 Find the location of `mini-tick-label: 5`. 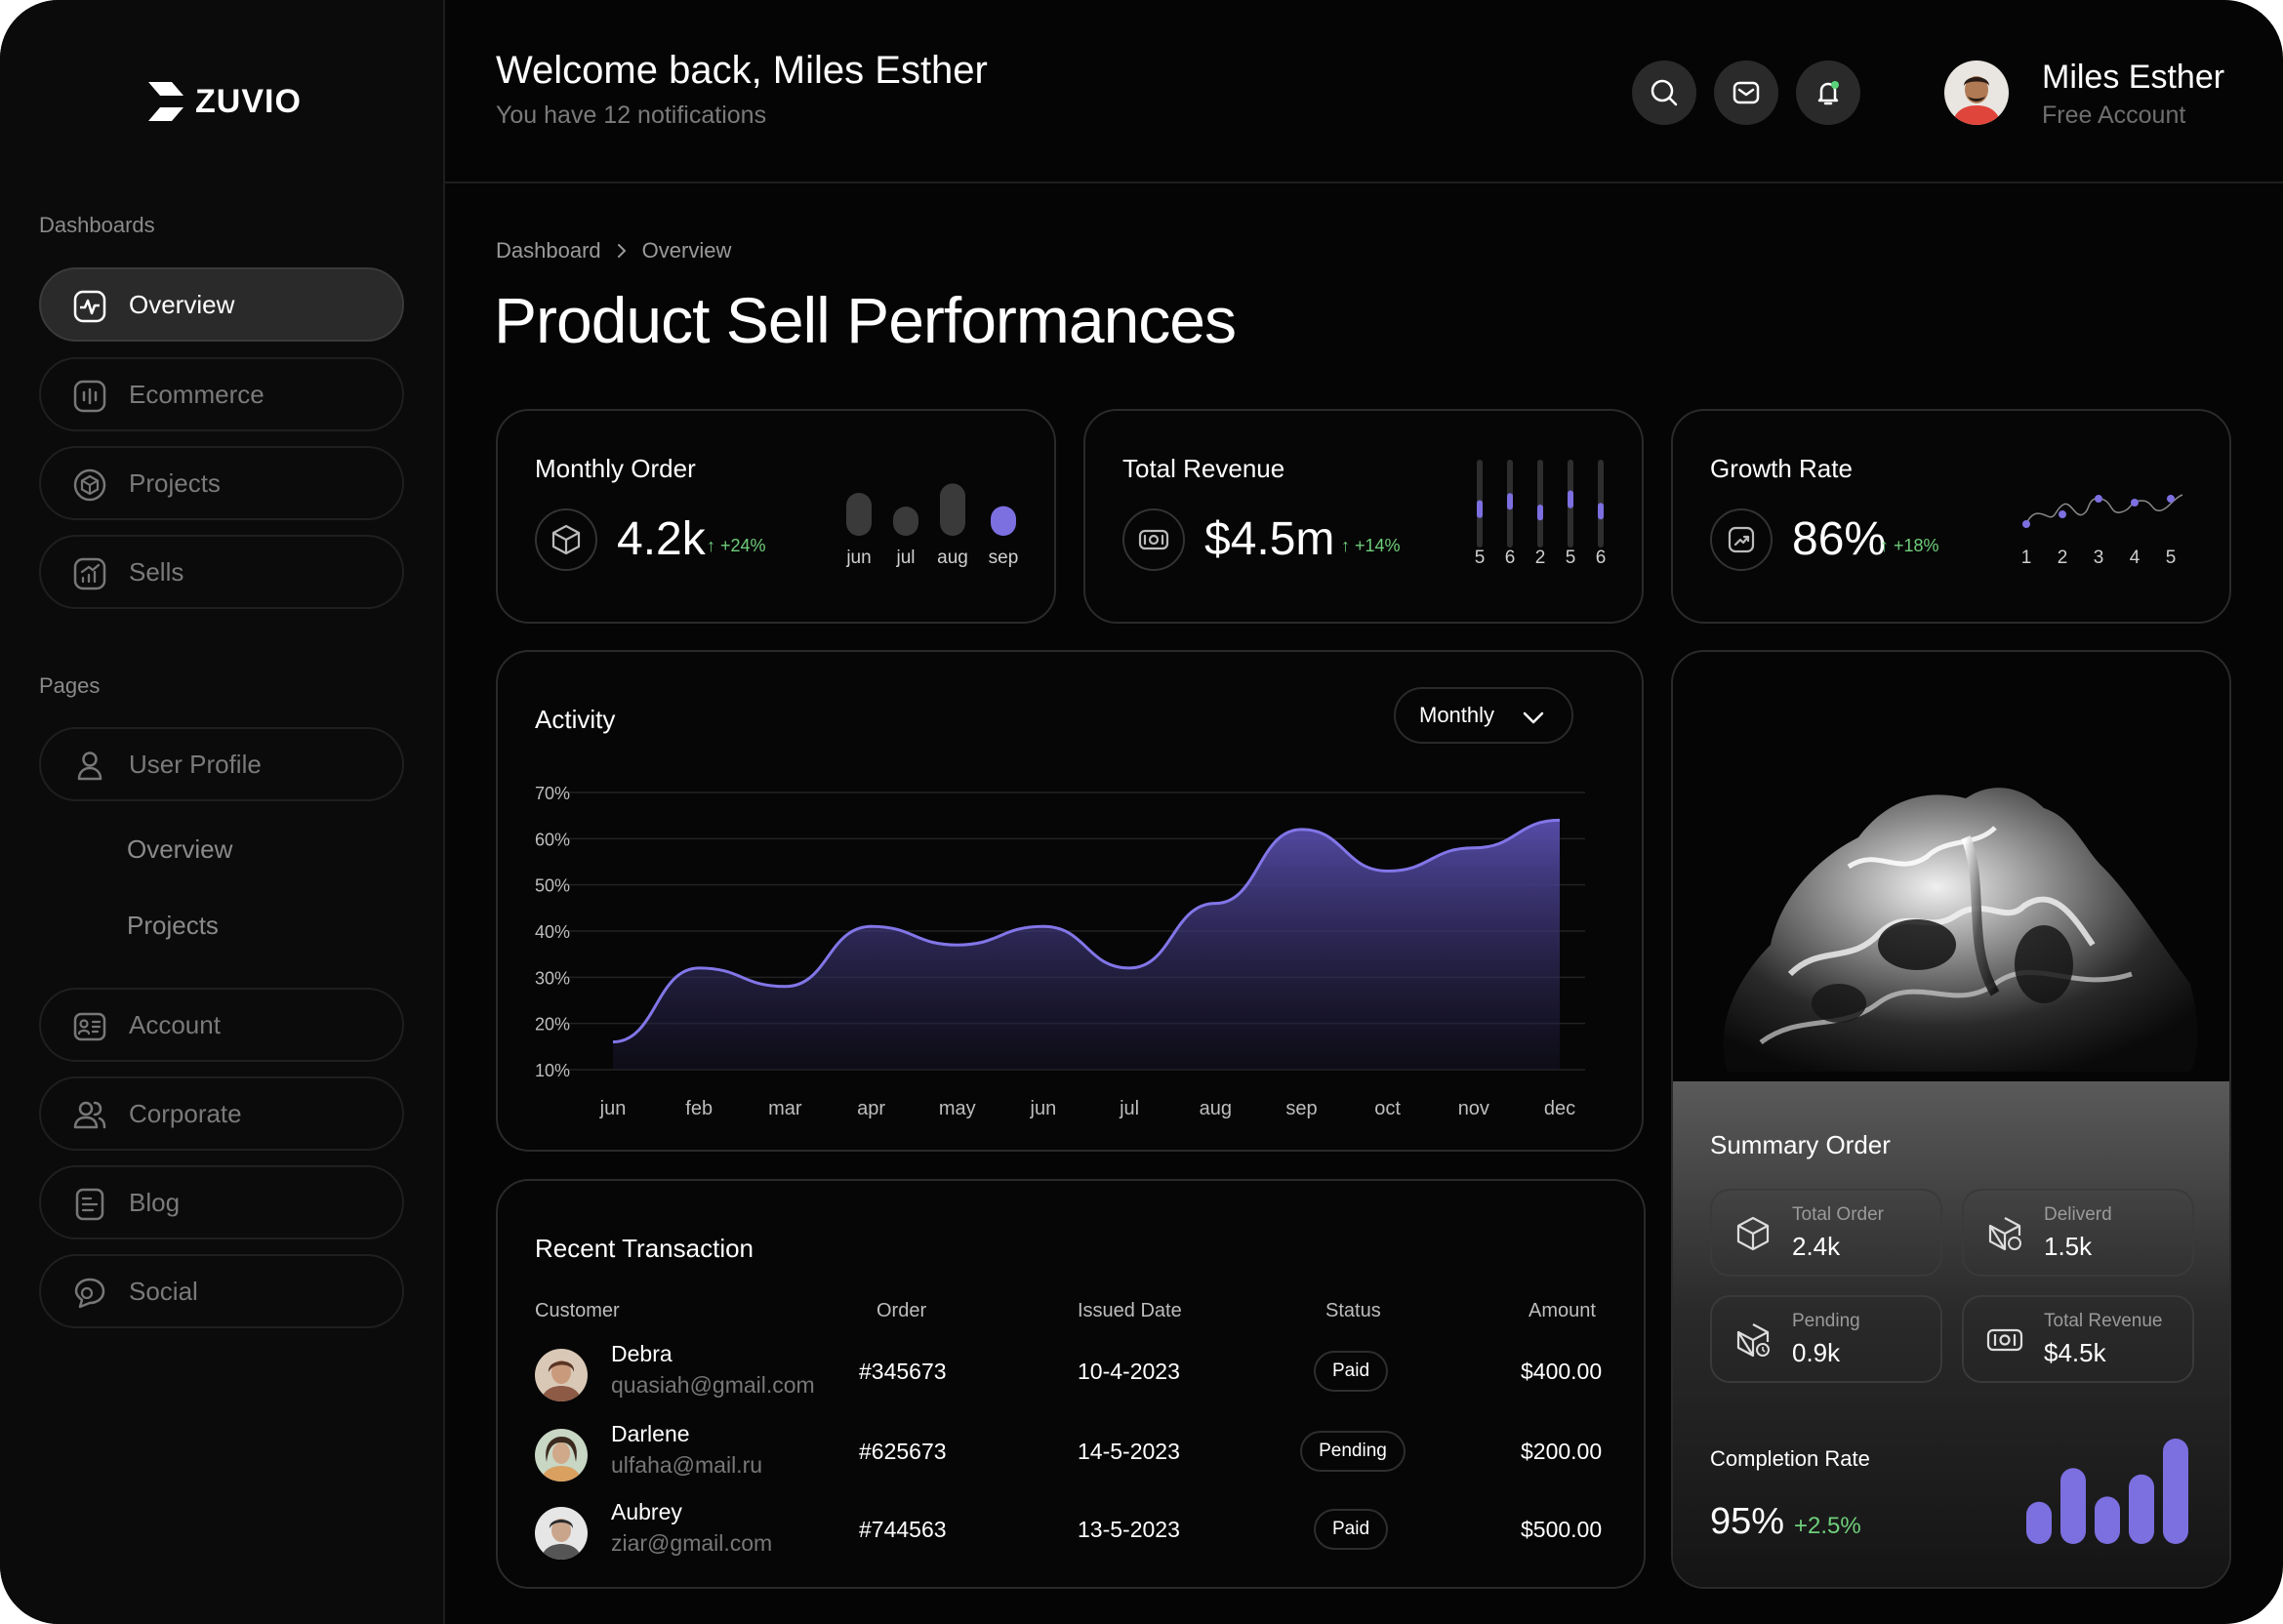

mini-tick-label: 5 is located at coordinates (1571, 557).